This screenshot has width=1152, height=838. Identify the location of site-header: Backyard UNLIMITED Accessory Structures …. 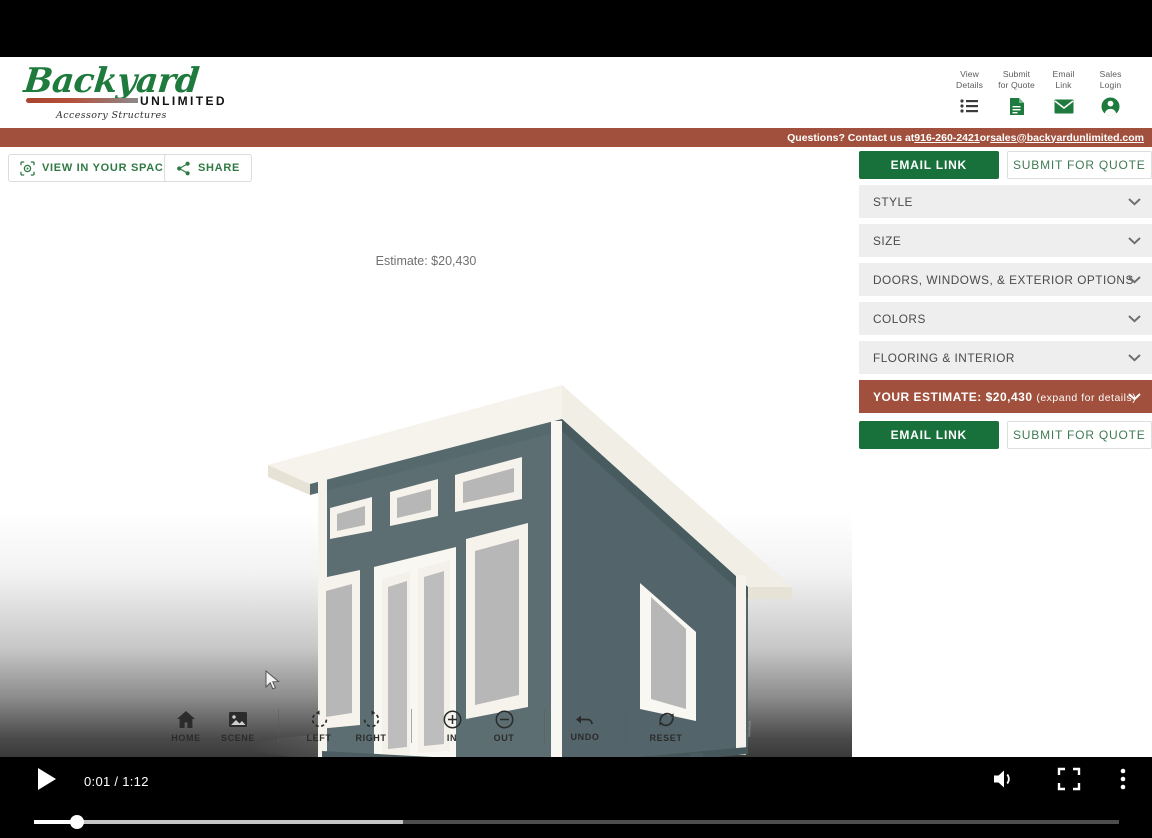
(576, 92).